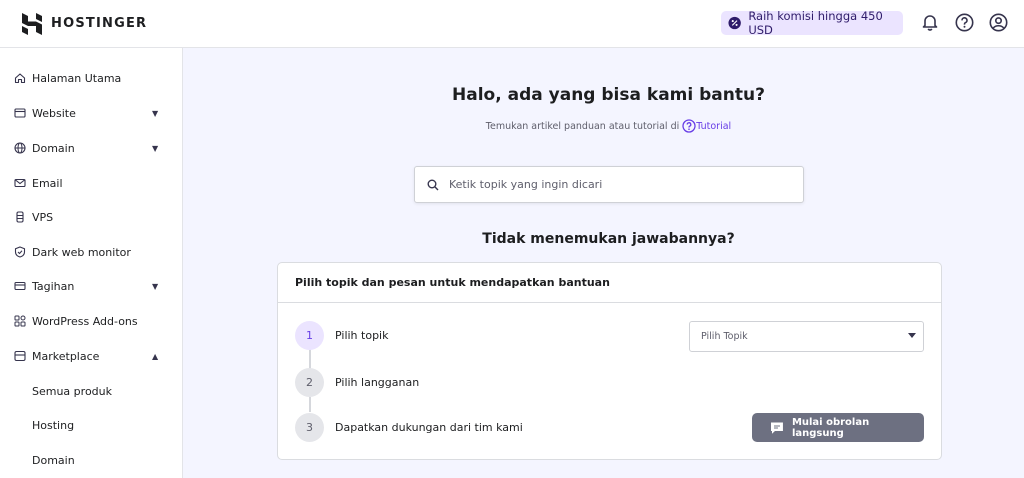 The width and height of the screenshot is (1024, 478). Describe the element at coordinates (43, 217) in the screenshot. I see `sidebar-item-label: VPS` at that location.